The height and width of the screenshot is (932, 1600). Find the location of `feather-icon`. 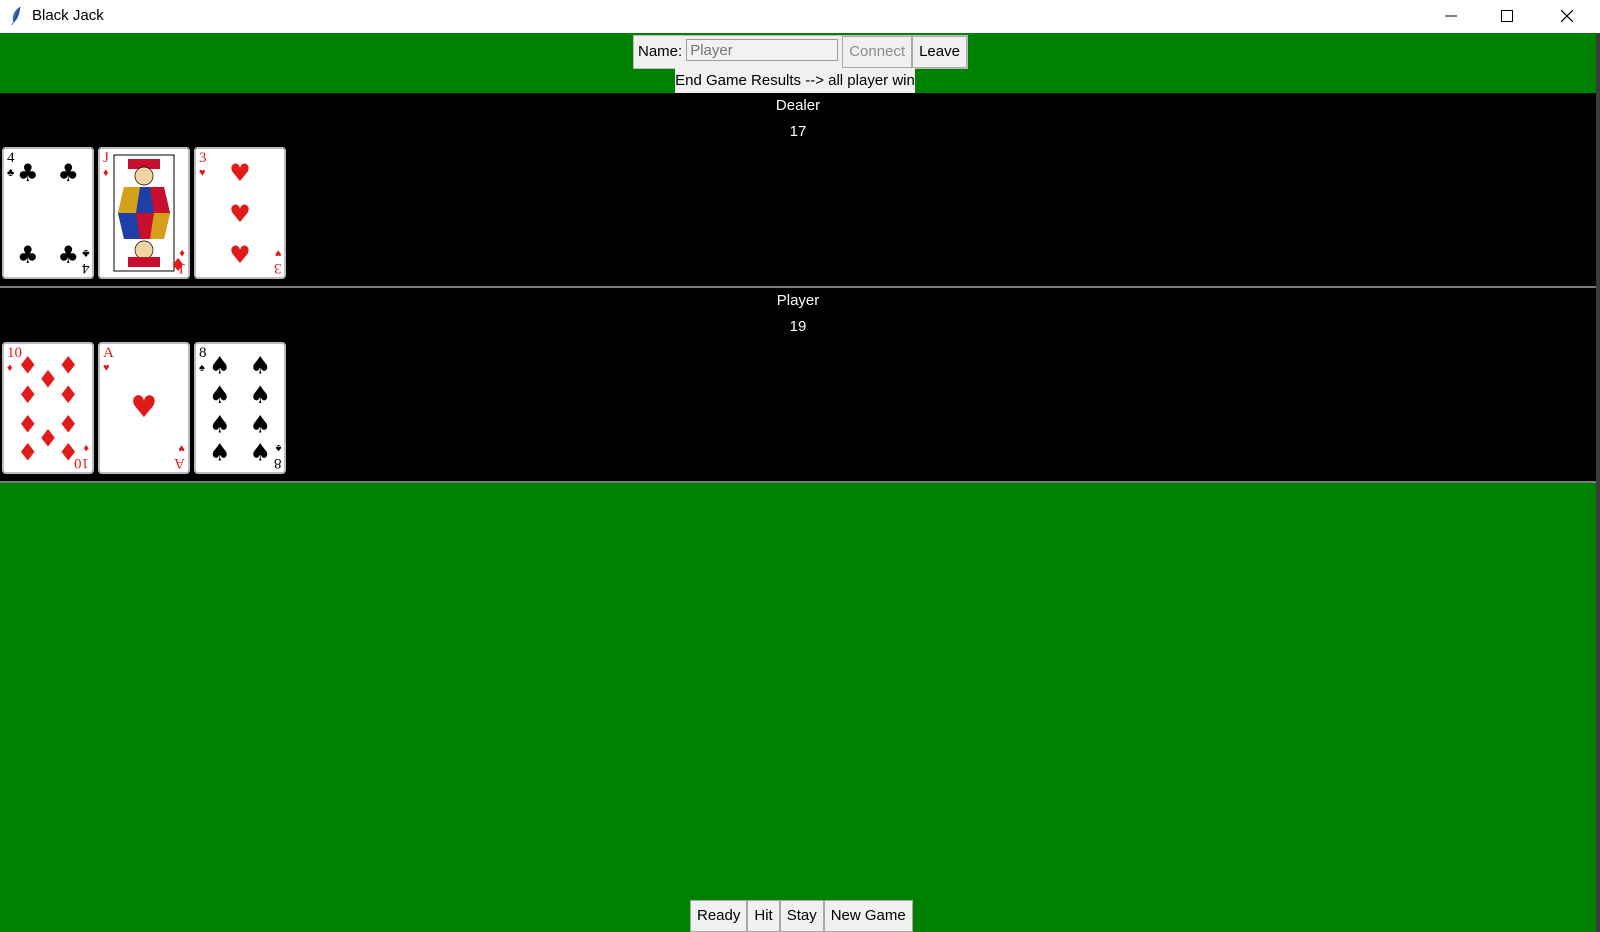

feather-icon is located at coordinates (16, 16).